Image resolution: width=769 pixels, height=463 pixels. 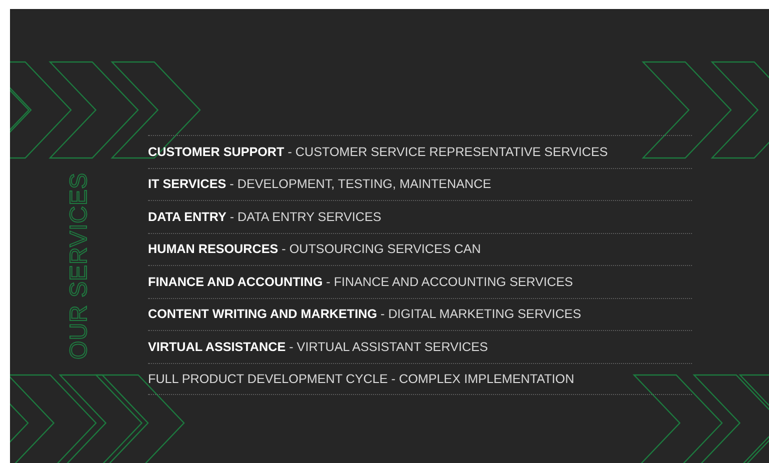 I want to click on service-item: IT SERVICES - DEVELOPMENT, TESTING, MAINTENANCE, so click(x=320, y=184).